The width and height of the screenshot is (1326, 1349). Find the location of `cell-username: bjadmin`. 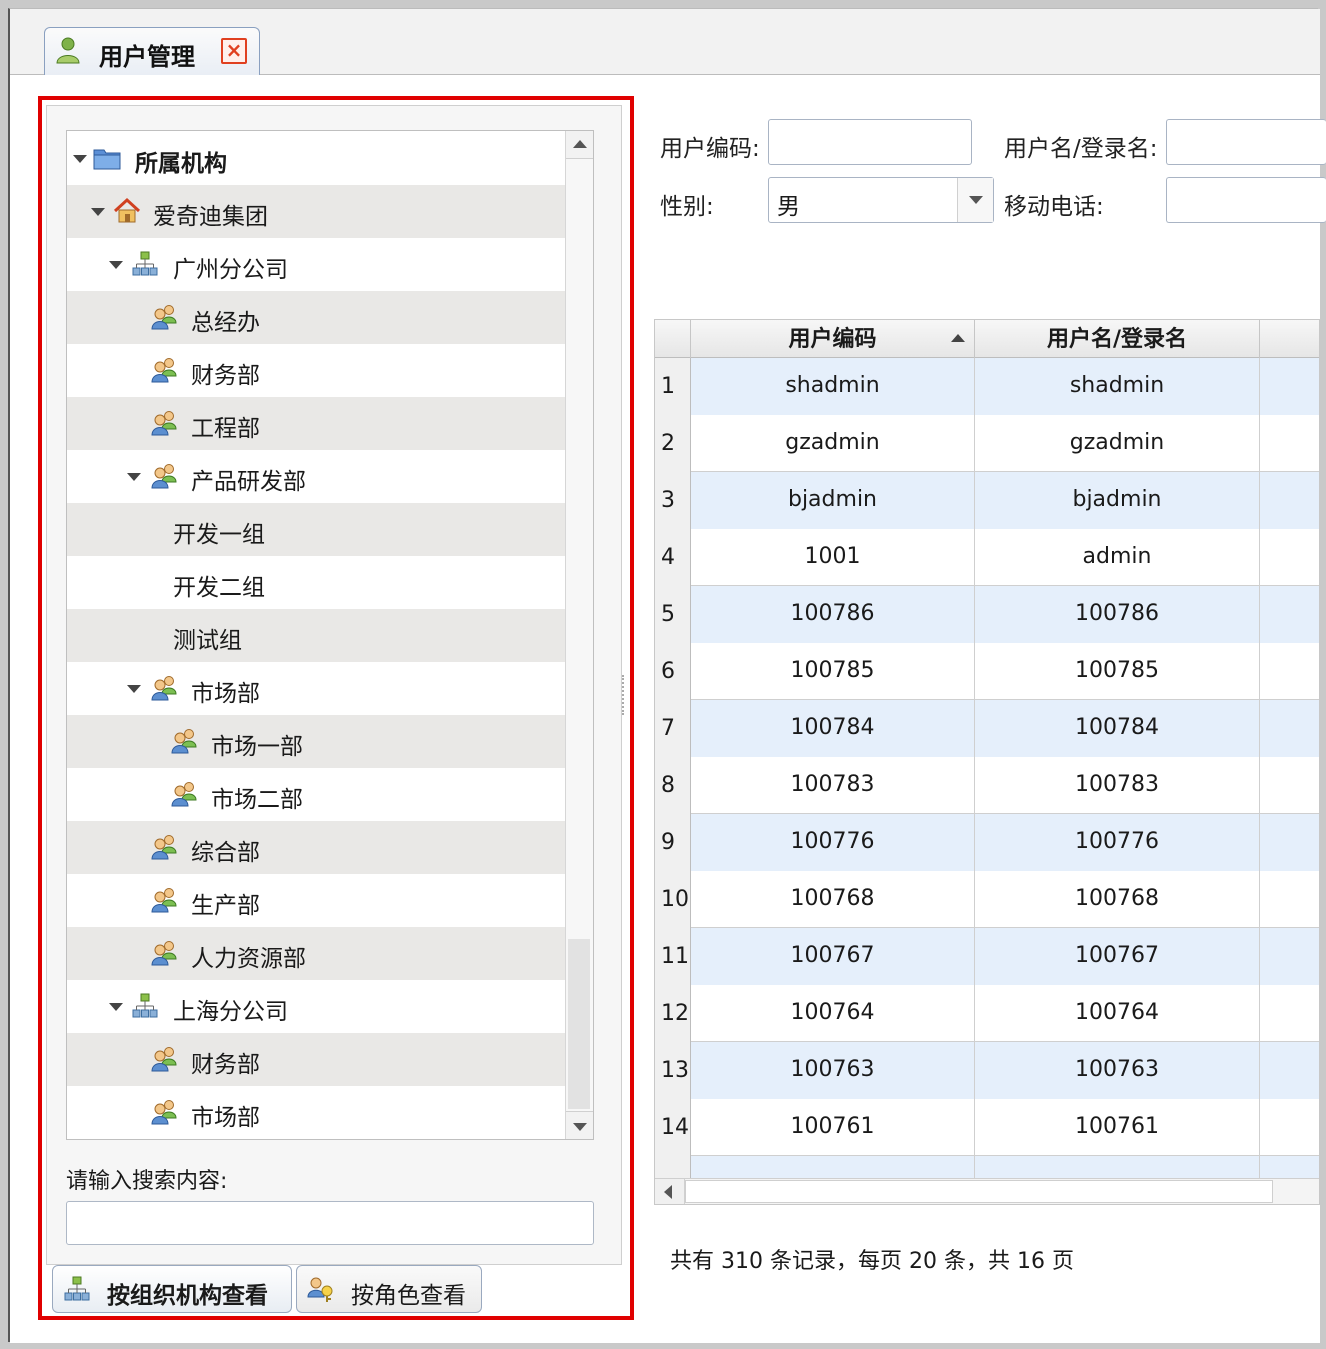

cell-username: bjadmin is located at coordinates (1117, 500).